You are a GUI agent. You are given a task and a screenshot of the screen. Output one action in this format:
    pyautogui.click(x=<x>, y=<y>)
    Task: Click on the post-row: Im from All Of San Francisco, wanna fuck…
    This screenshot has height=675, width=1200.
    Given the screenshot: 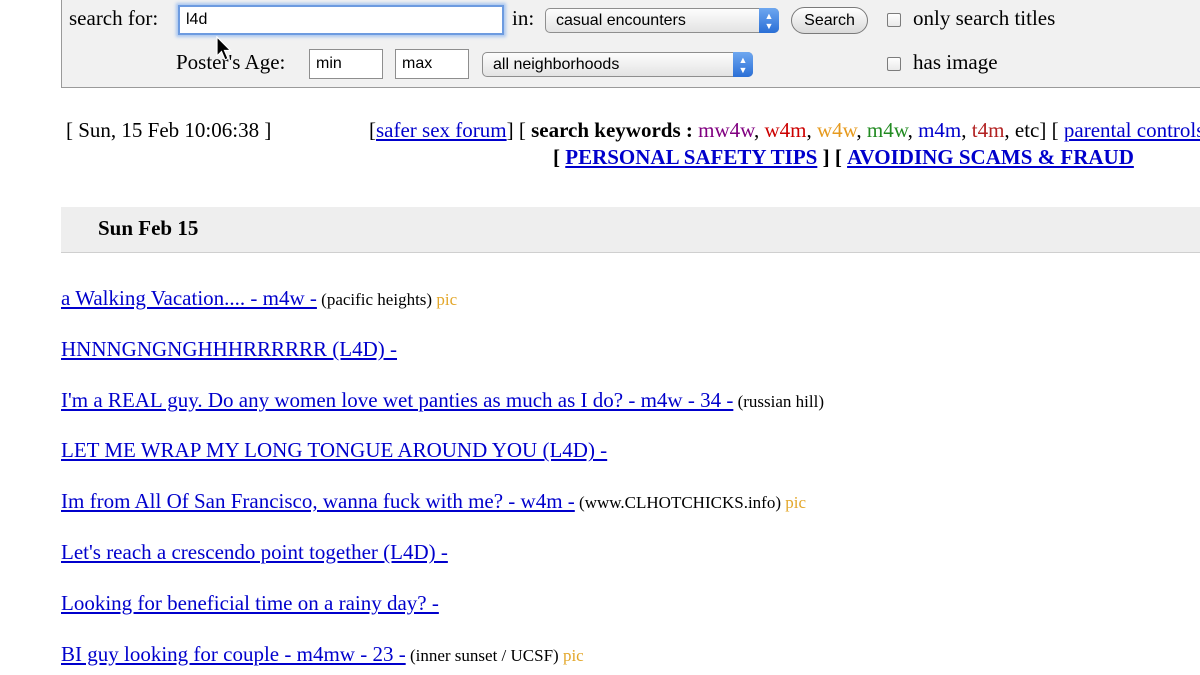 What is the action you would take?
    pyautogui.click(x=433, y=501)
    